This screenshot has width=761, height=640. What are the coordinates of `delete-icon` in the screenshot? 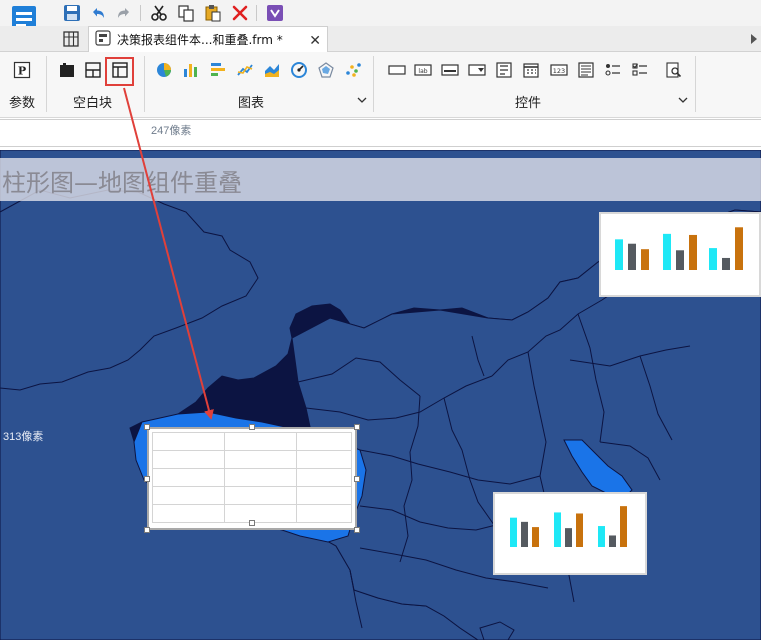 It's located at (240, 13).